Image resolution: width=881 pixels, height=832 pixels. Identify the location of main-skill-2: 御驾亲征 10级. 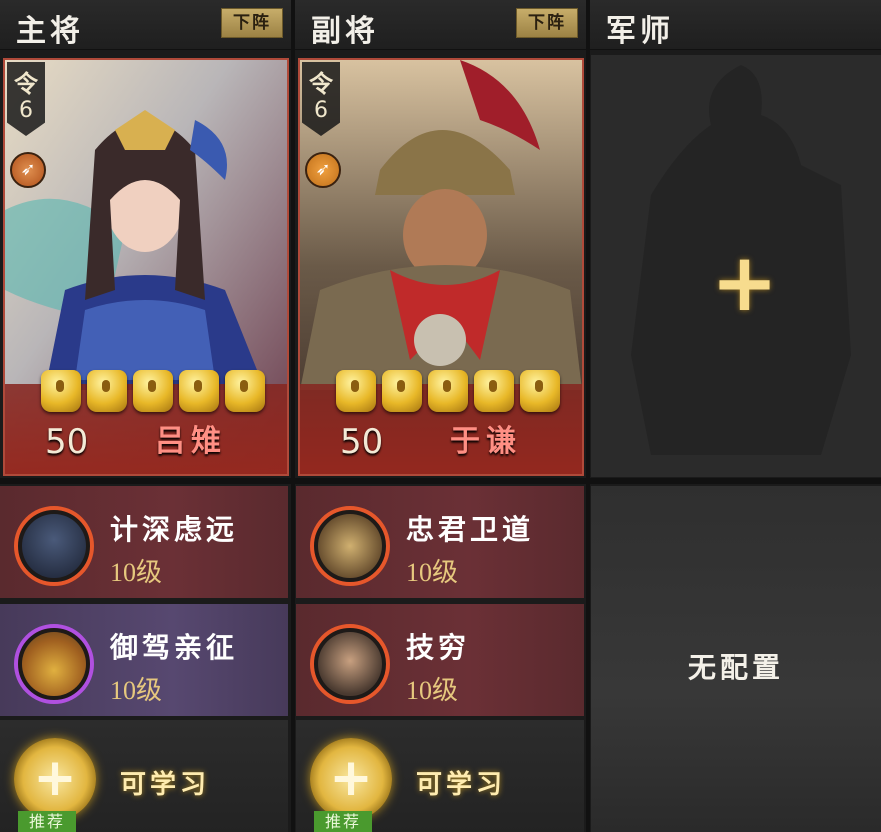
(144, 660).